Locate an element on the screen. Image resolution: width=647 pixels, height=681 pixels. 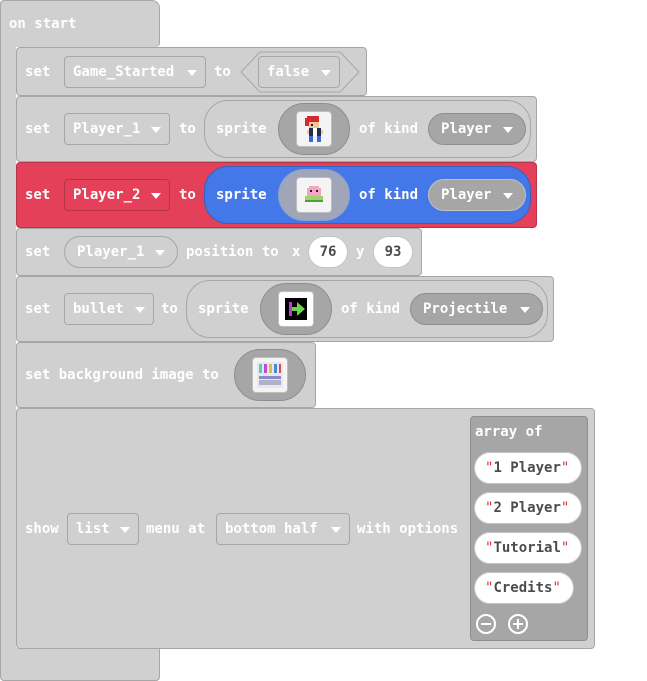
variable-dropdown-game-started: Game_Started is located at coordinates (135, 72).